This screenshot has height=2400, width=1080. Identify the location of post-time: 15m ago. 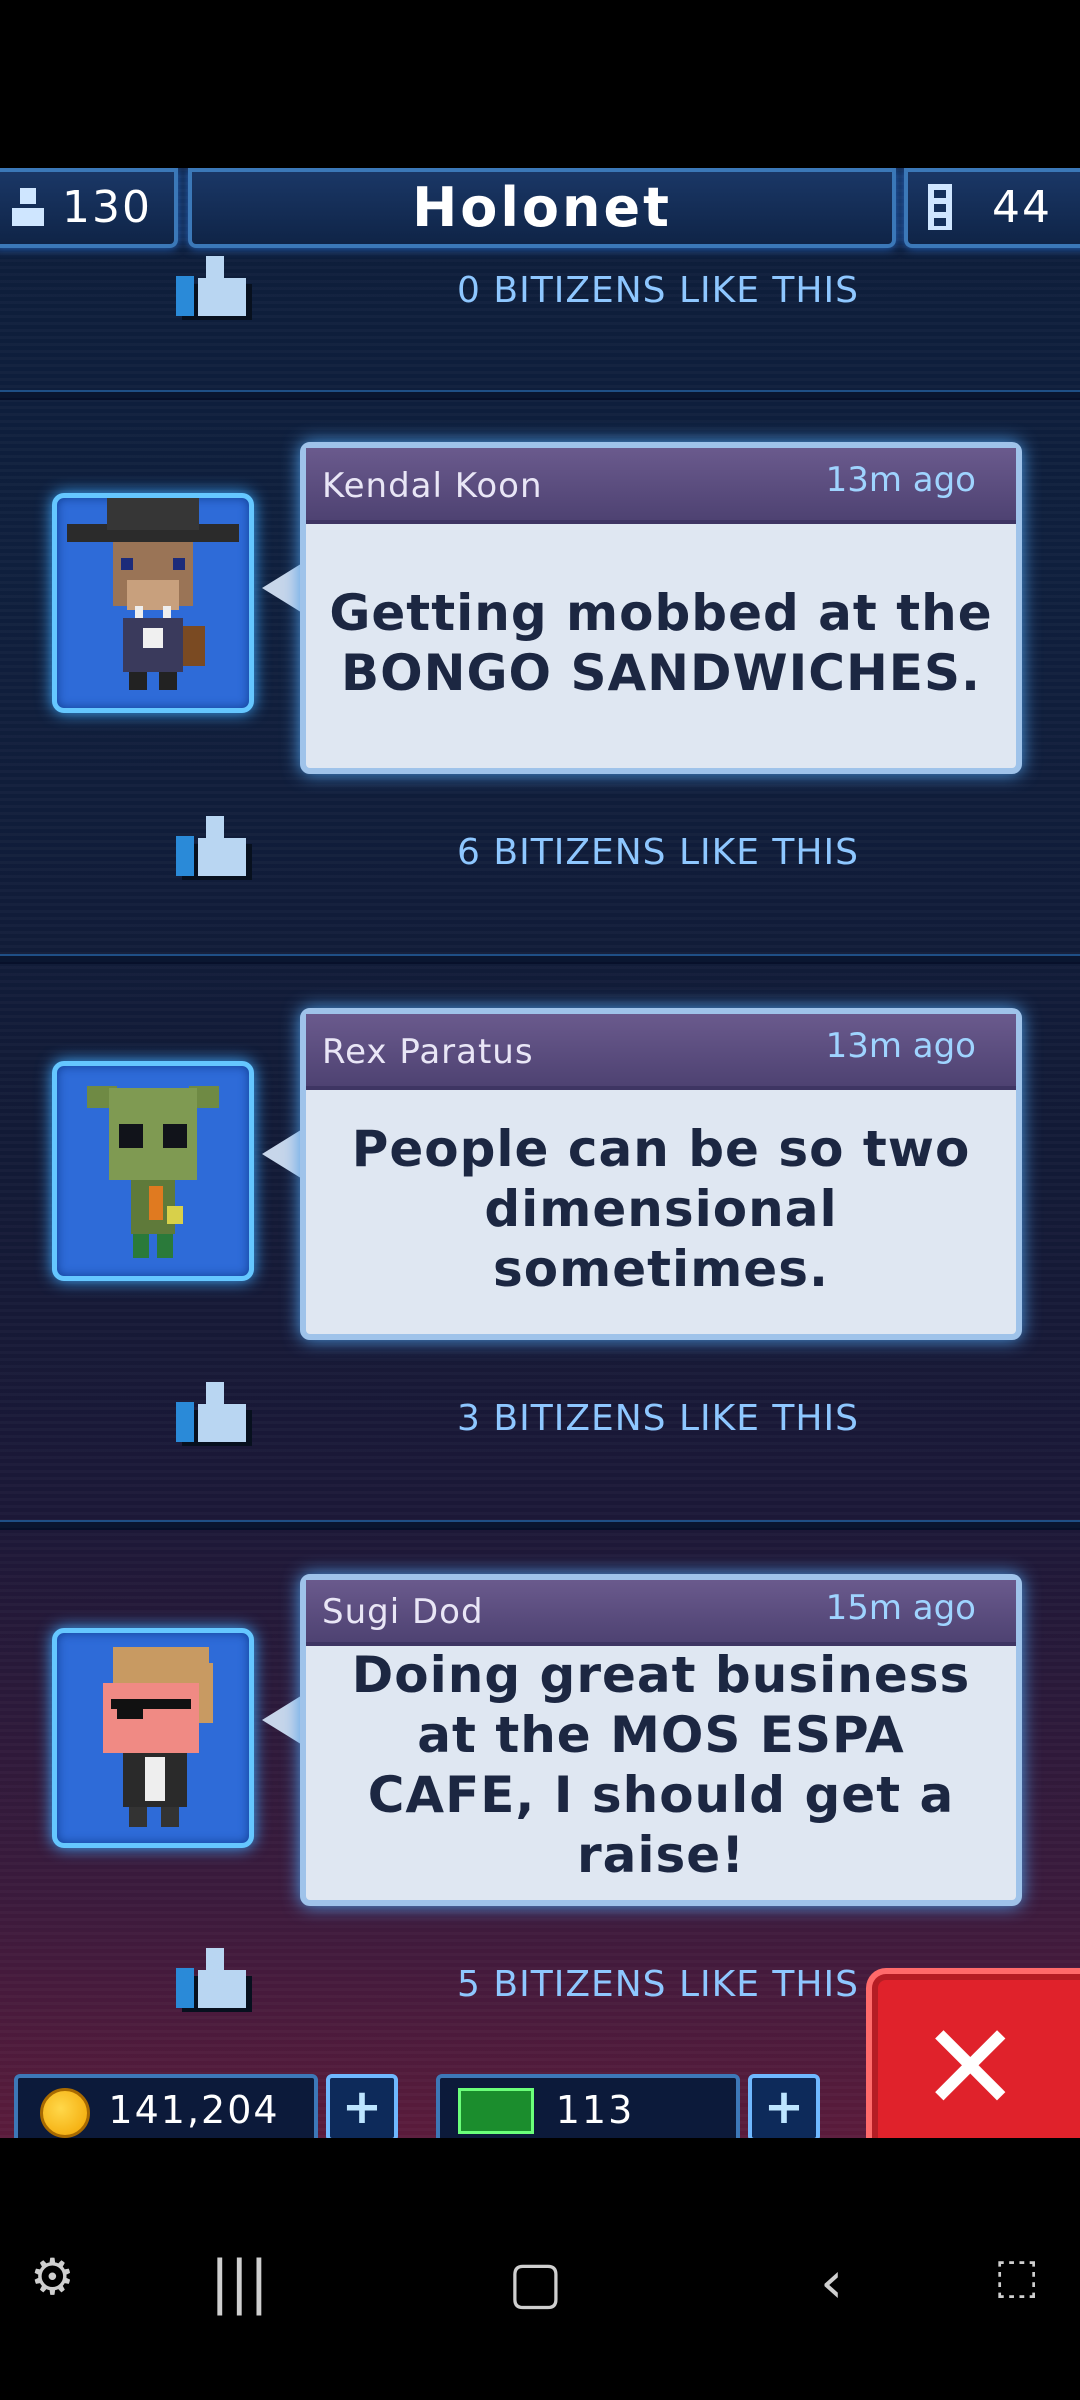
(900, 1608).